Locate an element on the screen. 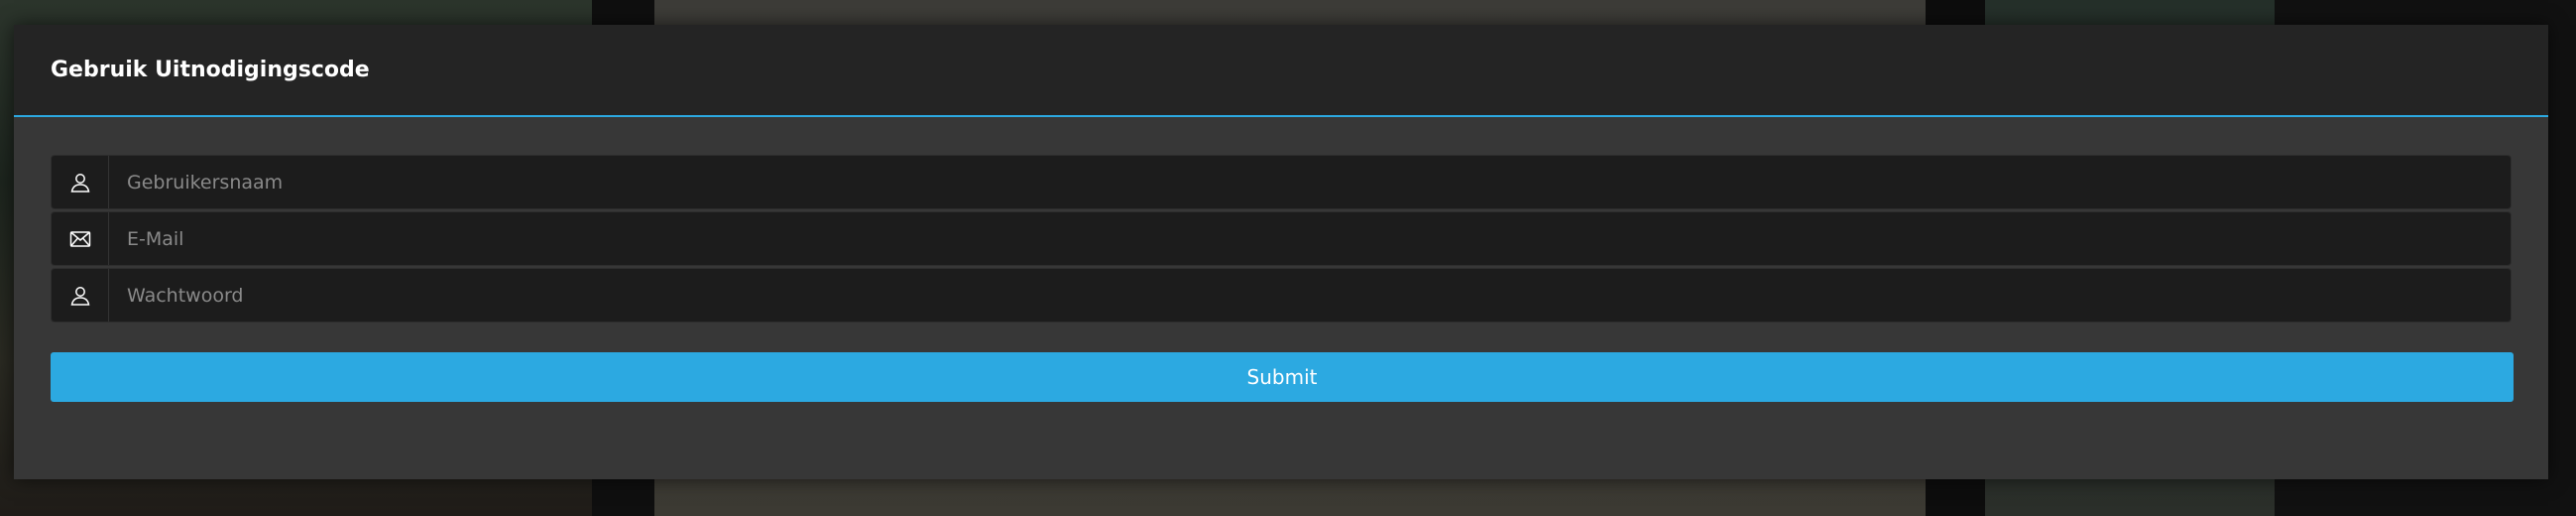  mail-icon is located at coordinates (80, 238).